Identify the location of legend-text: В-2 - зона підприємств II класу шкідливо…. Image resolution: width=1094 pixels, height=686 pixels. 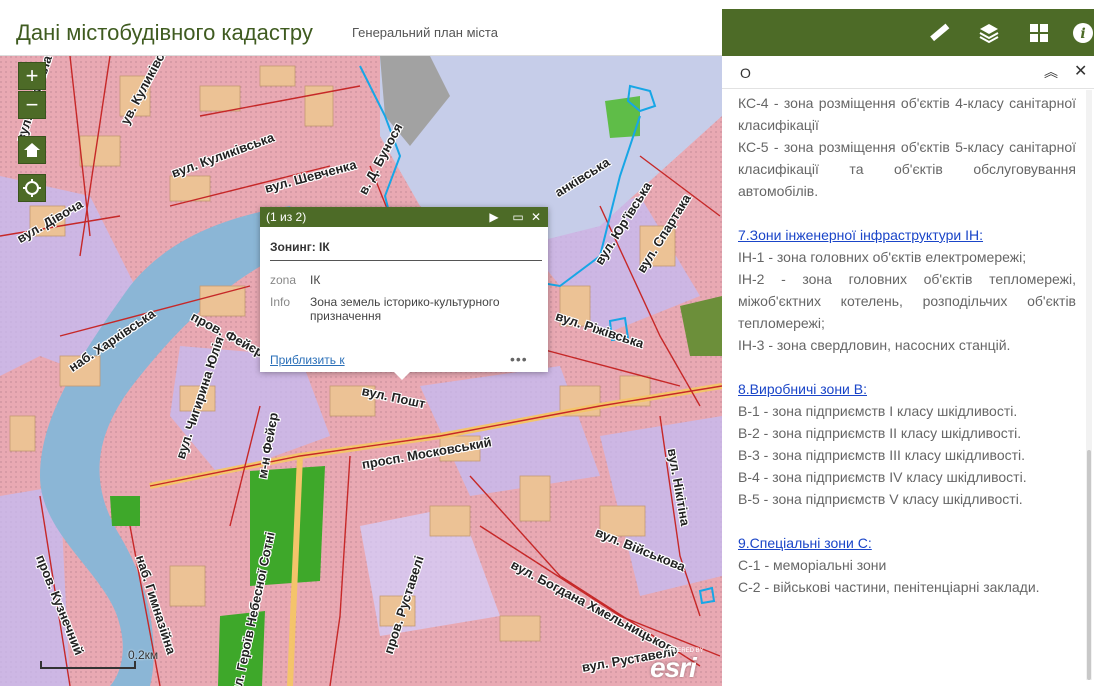
(880, 433).